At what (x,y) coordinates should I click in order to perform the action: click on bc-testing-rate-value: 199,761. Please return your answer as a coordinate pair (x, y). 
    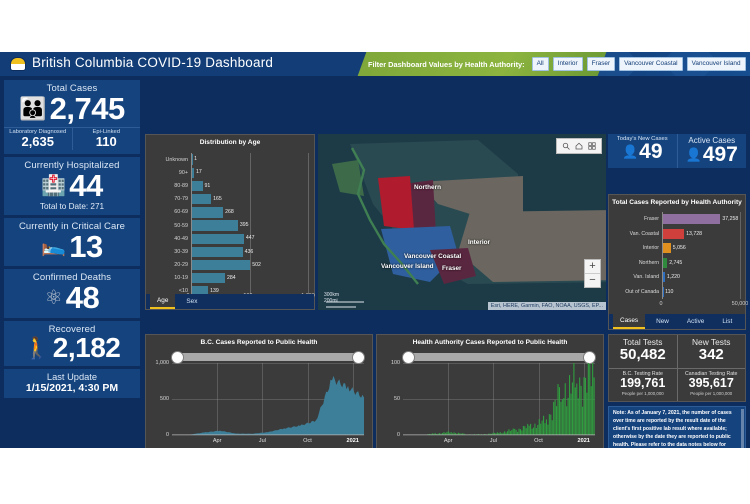
    Looking at the image, I should click on (643, 383).